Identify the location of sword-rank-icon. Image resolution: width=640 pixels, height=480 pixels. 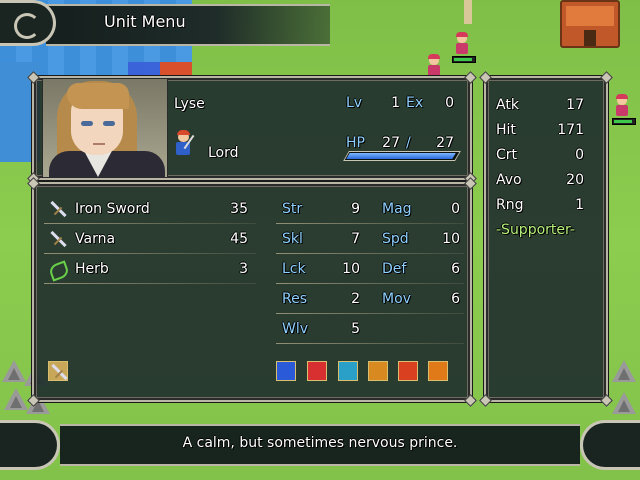
(58, 371).